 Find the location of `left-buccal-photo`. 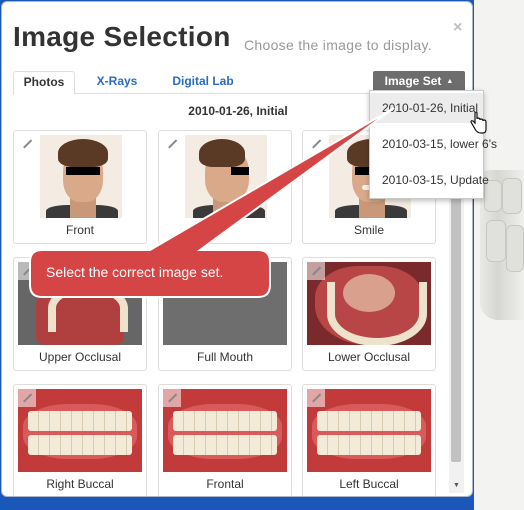

left-buccal-photo is located at coordinates (369, 430).